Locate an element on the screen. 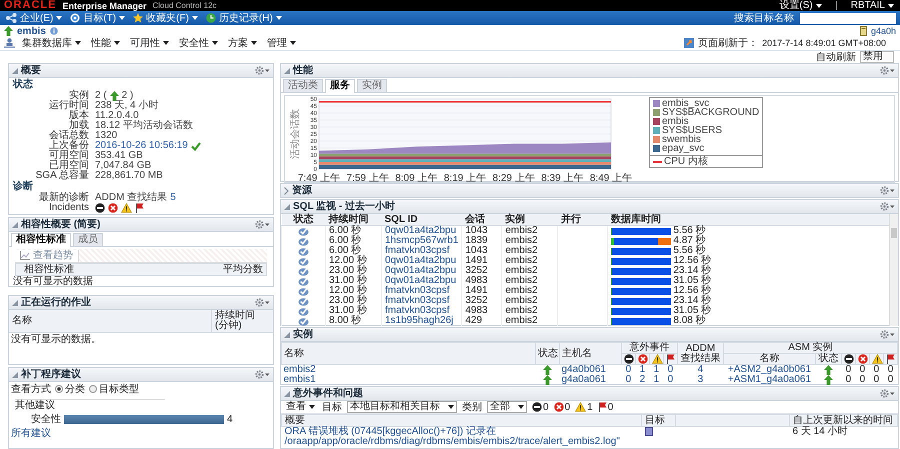 The image size is (900, 449). incident-count: 2 is located at coordinates (643, 379).